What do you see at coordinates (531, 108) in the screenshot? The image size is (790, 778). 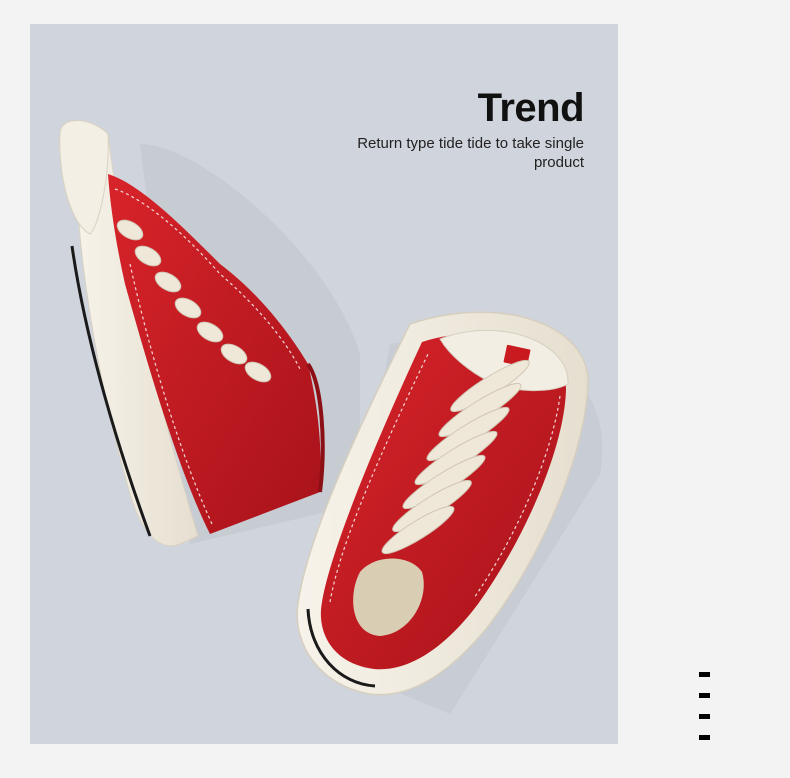 I see `headline: Trend` at bounding box center [531, 108].